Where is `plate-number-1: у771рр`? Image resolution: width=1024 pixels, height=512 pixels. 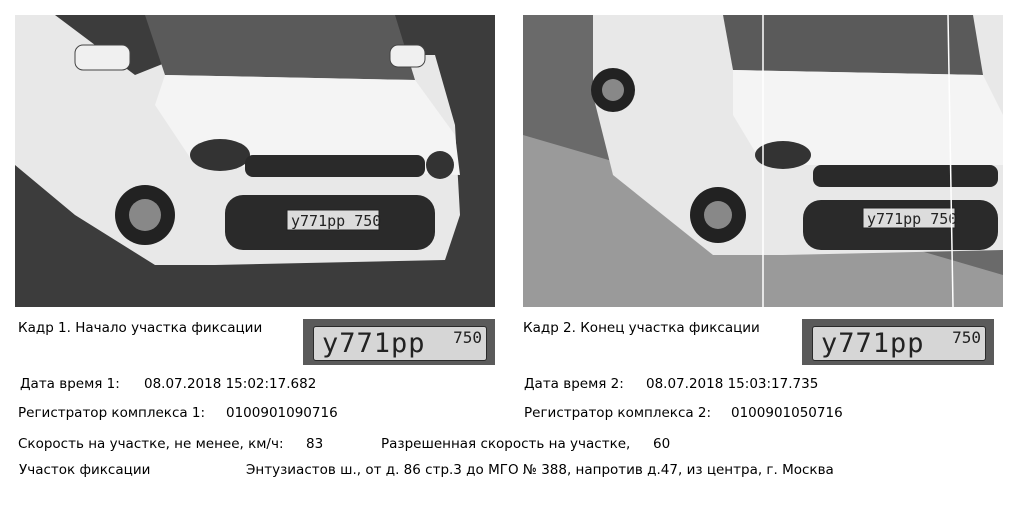 plate-number-1: у771рр is located at coordinates (374, 343).